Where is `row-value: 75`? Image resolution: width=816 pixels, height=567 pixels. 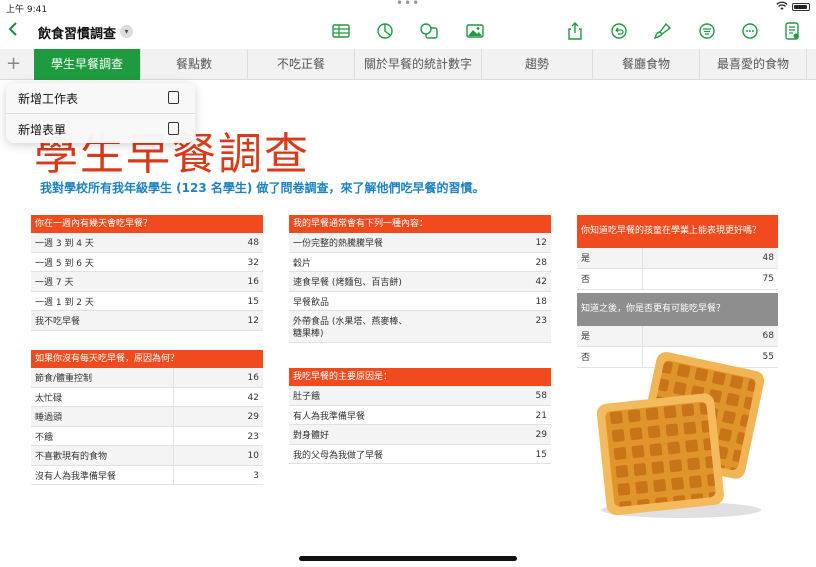 row-value: 75 is located at coordinates (768, 279).